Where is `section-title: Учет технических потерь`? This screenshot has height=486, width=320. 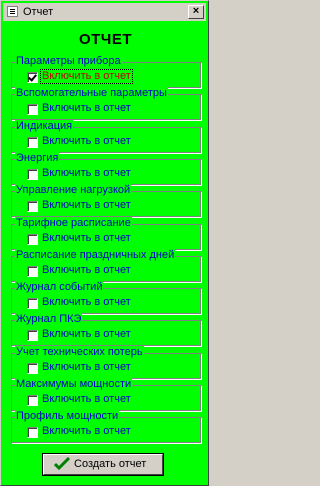 section-title: Учет технических потерь is located at coordinates (79, 352).